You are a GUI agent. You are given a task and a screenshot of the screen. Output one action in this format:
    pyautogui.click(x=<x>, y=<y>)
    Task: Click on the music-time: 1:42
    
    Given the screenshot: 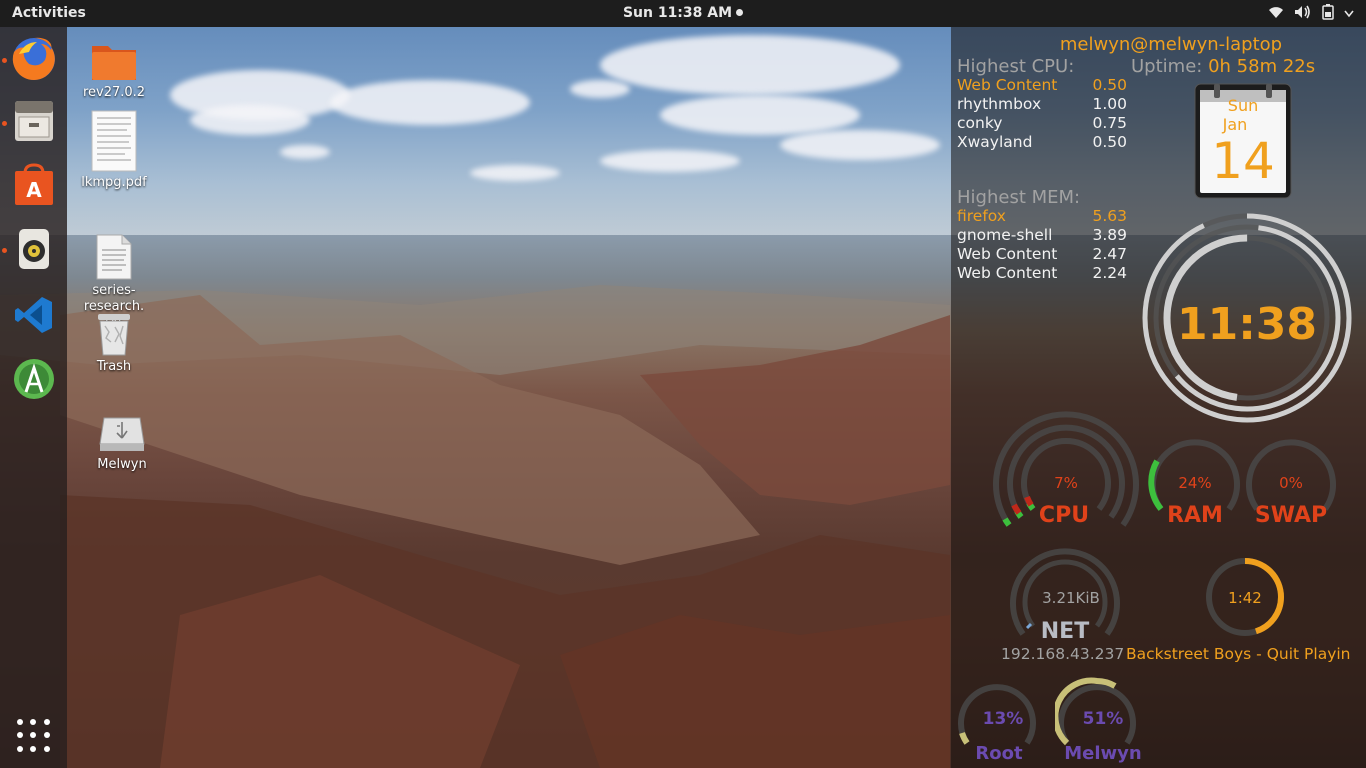 What is the action you would take?
    pyautogui.click(x=1245, y=598)
    